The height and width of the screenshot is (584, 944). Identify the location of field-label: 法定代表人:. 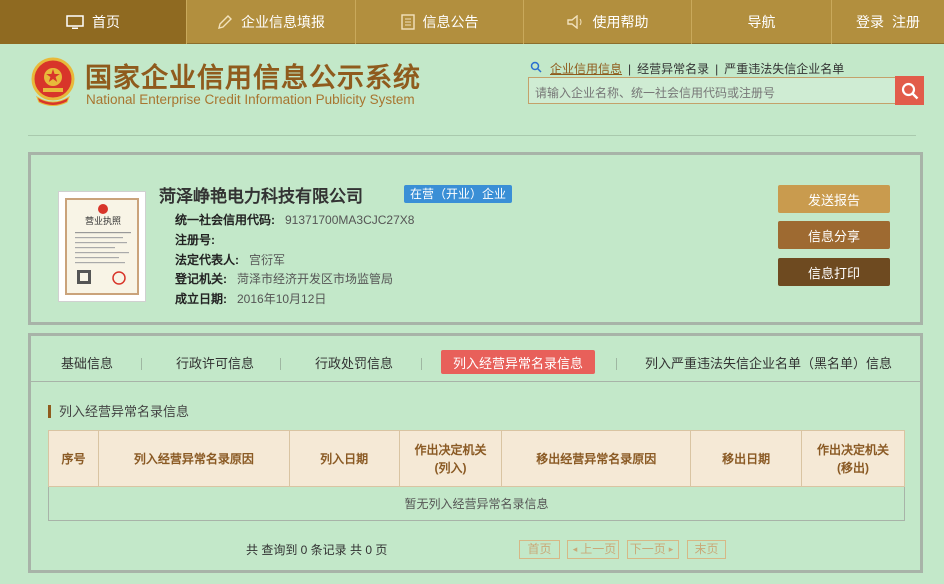
(207, 260).